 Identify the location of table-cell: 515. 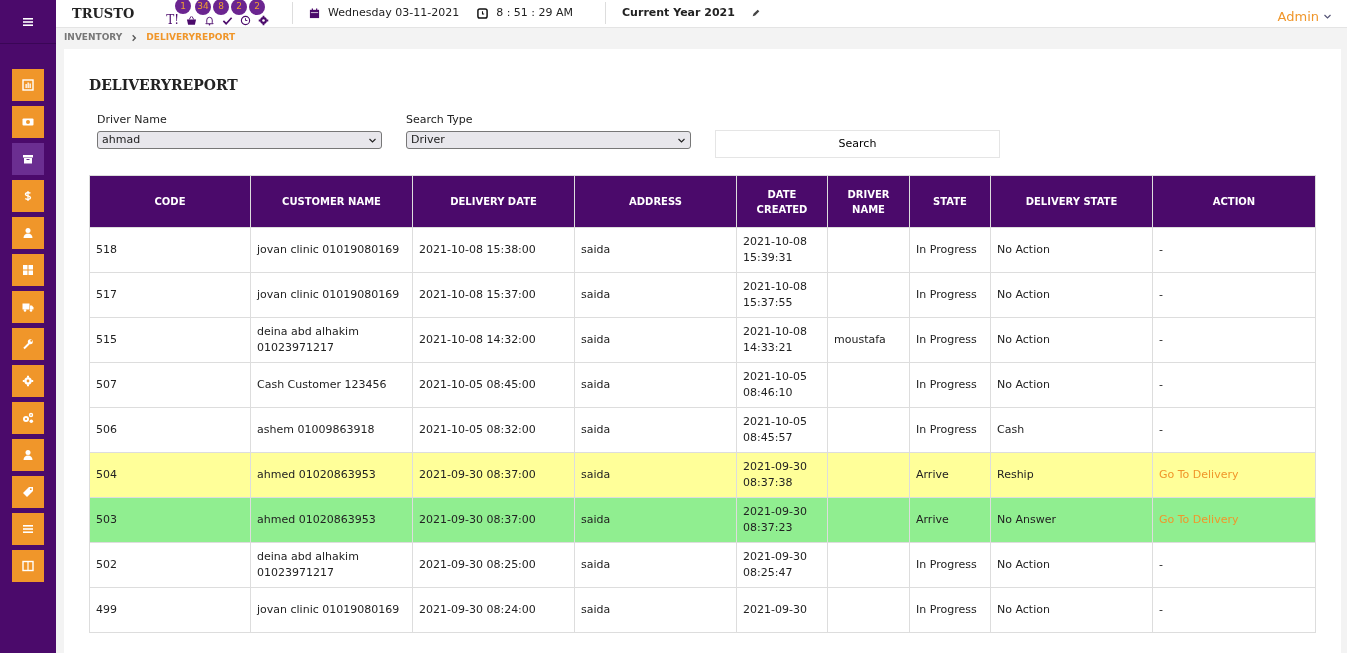
(170, 340).